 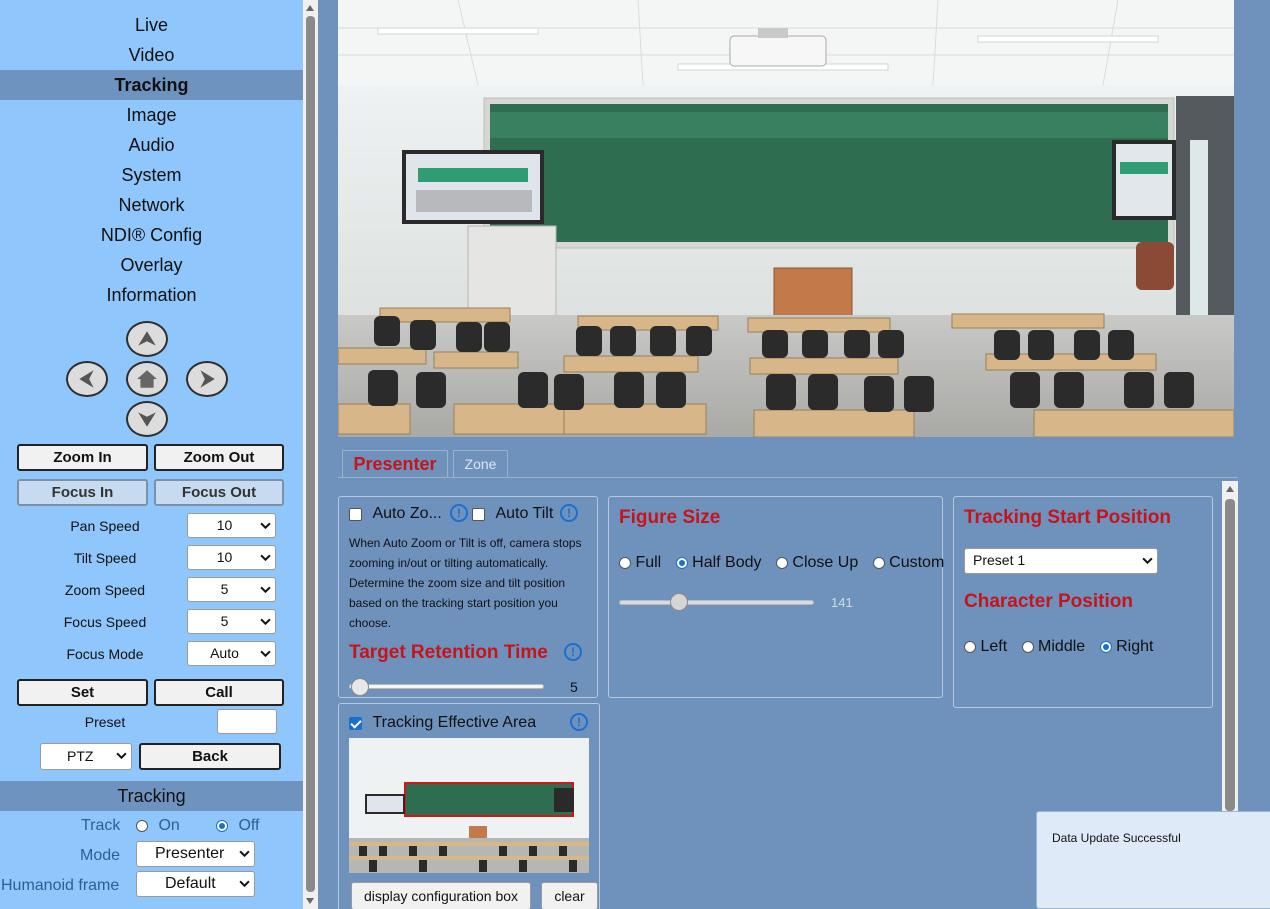 I want to click on figure-option-close-up: Close Up, so click(x=817, y=562).